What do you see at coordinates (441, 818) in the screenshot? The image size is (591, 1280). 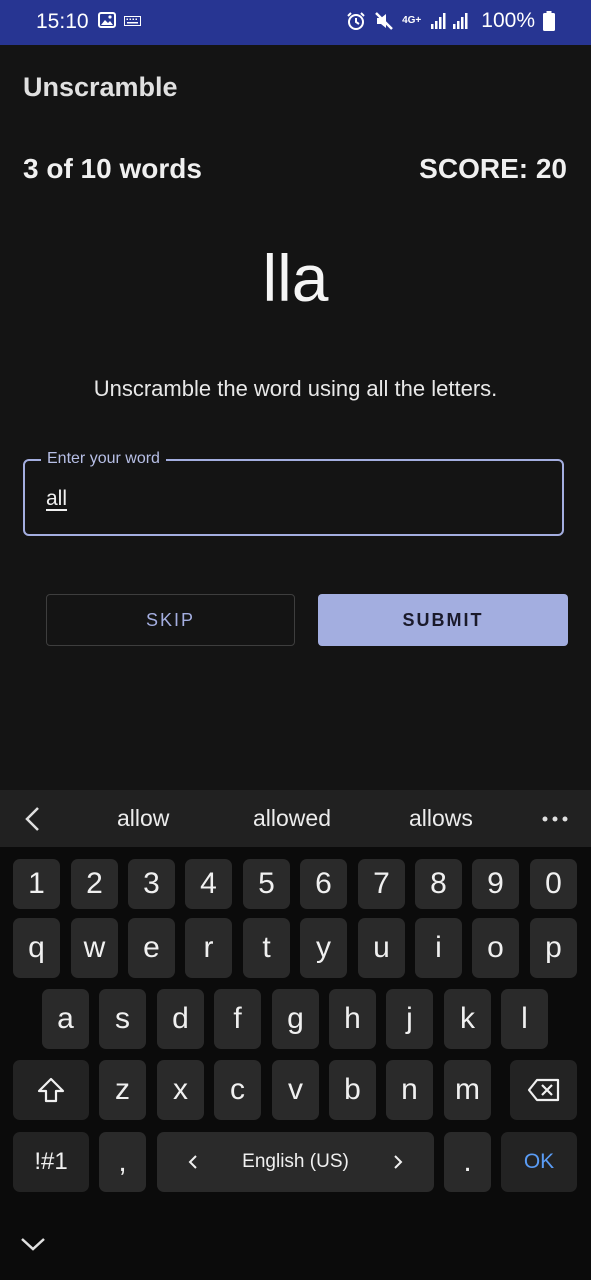 I see `suggestion-3: allows` at bounding box center [441, 818].